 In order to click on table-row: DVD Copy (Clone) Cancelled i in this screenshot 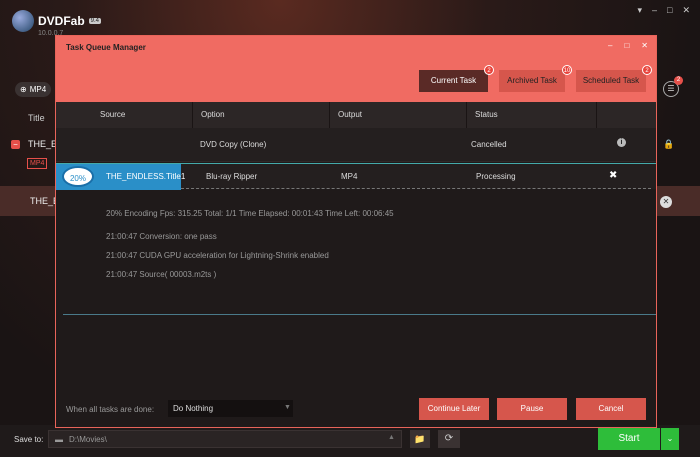, I will do `click(356, 145)`.